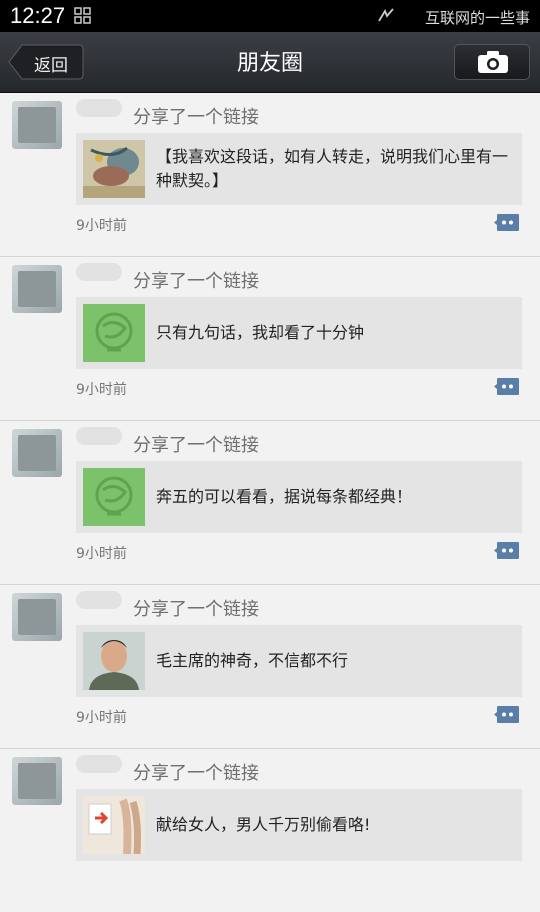  Describe the element at coordinates (332, 168) in the screenshot. I see `link-title: 【我喜欢这段话，如有人转走，说明我们心里有一种默契。】` at that location.